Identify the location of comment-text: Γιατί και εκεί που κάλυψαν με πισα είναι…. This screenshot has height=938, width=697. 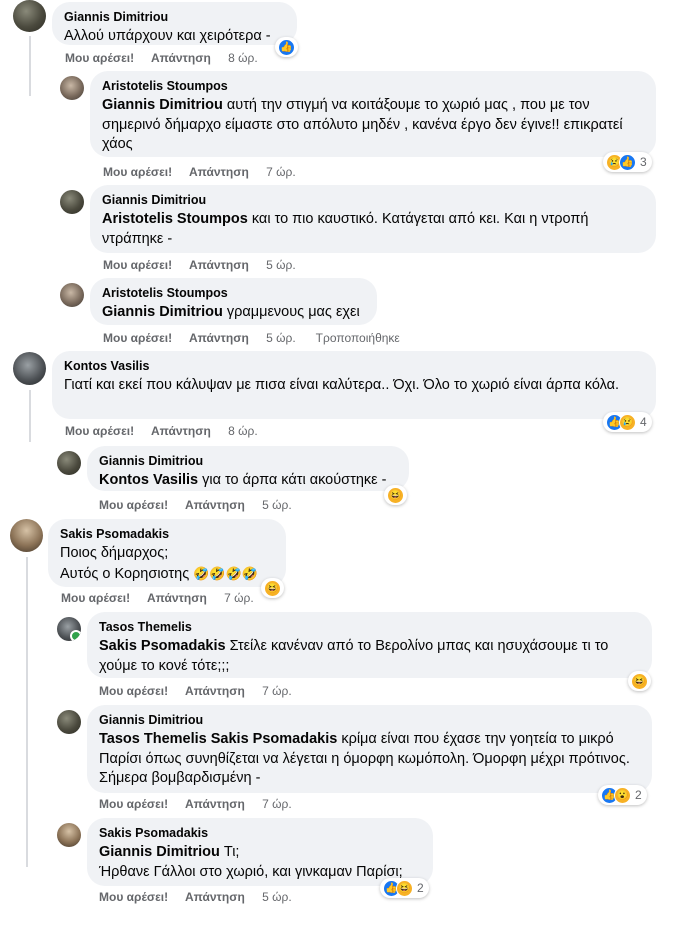
(342, 385).